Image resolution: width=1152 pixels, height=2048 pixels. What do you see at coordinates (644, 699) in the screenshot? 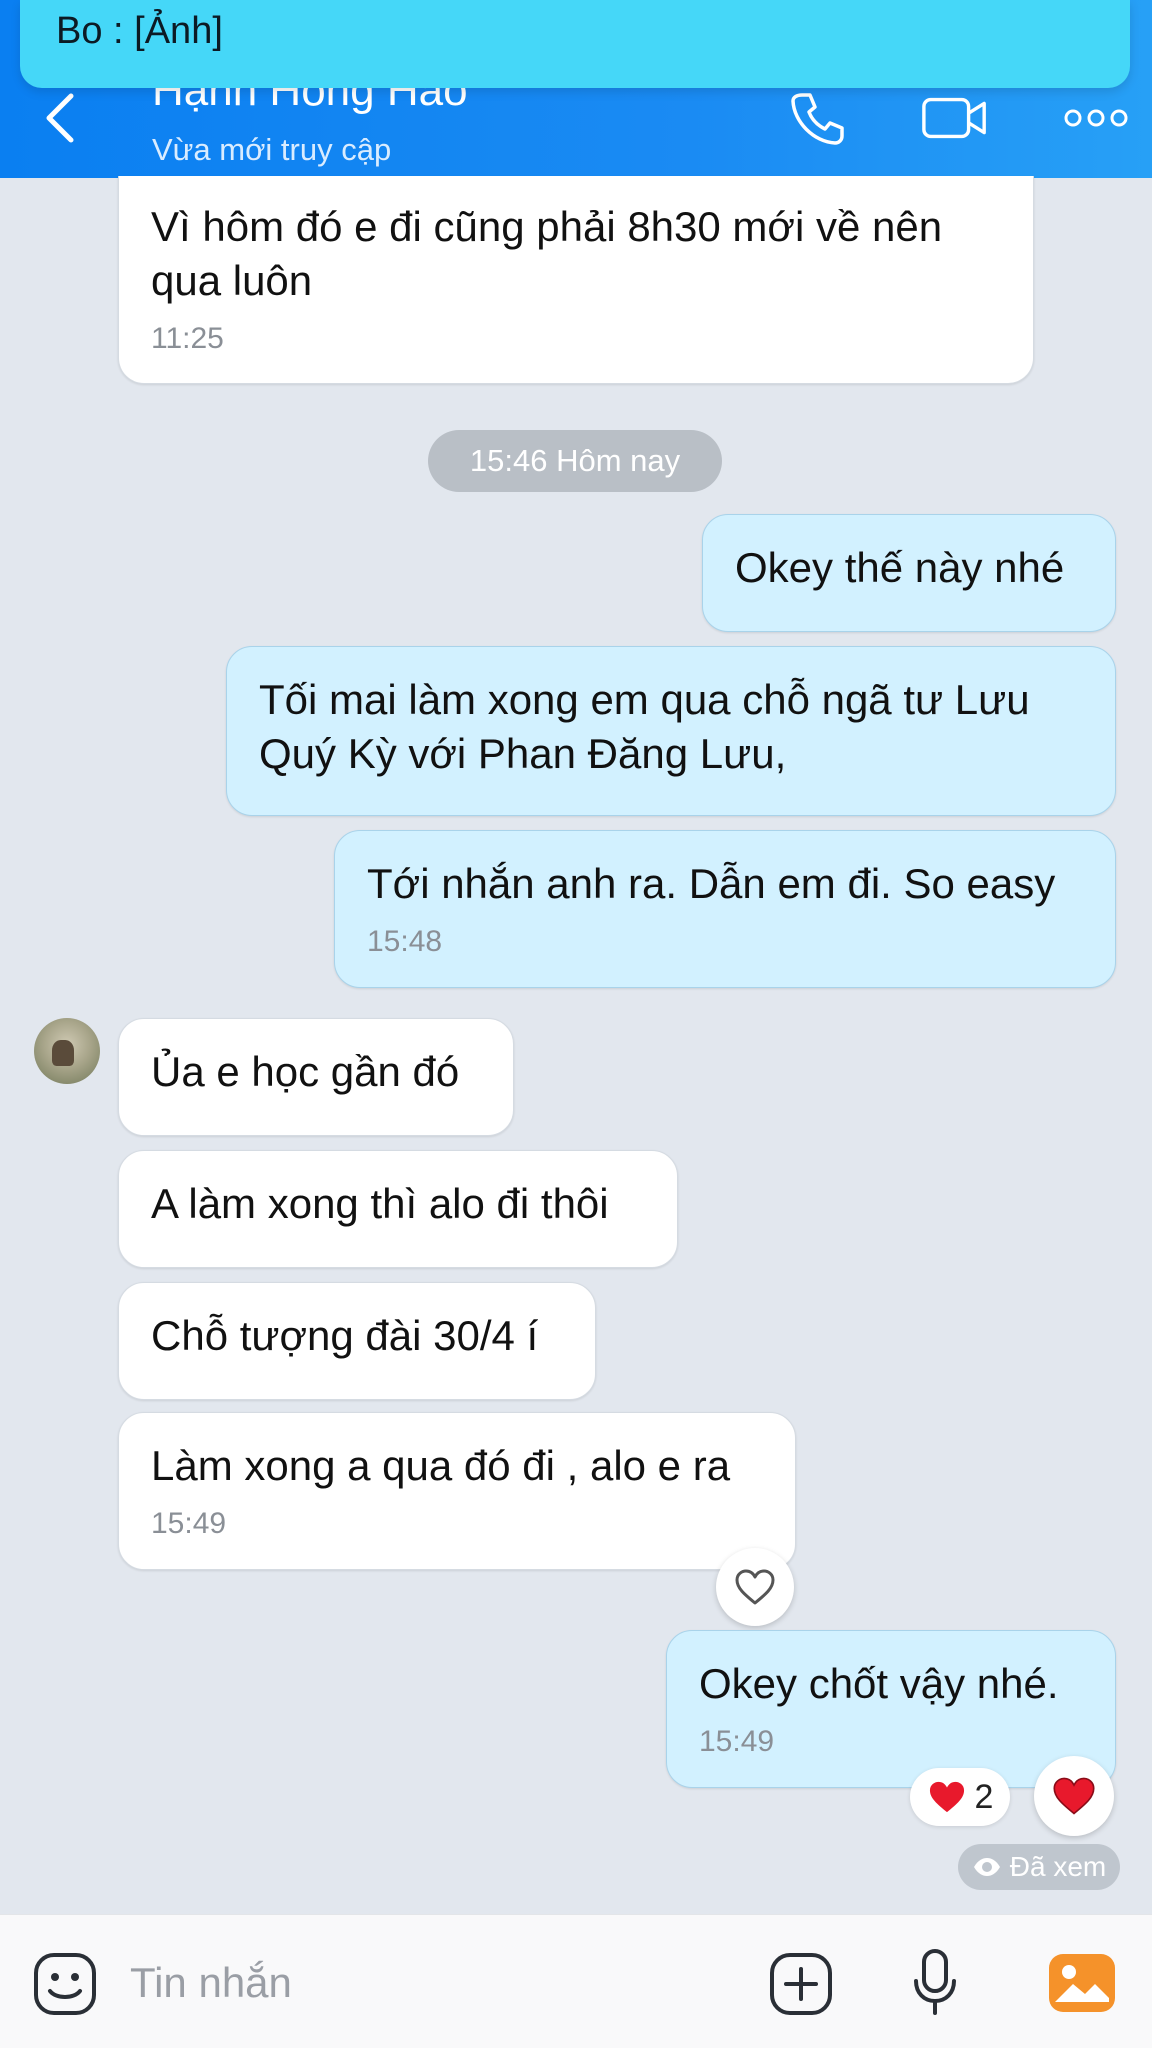
I see `message-text-line: Tối mai làm xong em qua chỗ ngã tư Lưu` at bounding box center [644, 699].